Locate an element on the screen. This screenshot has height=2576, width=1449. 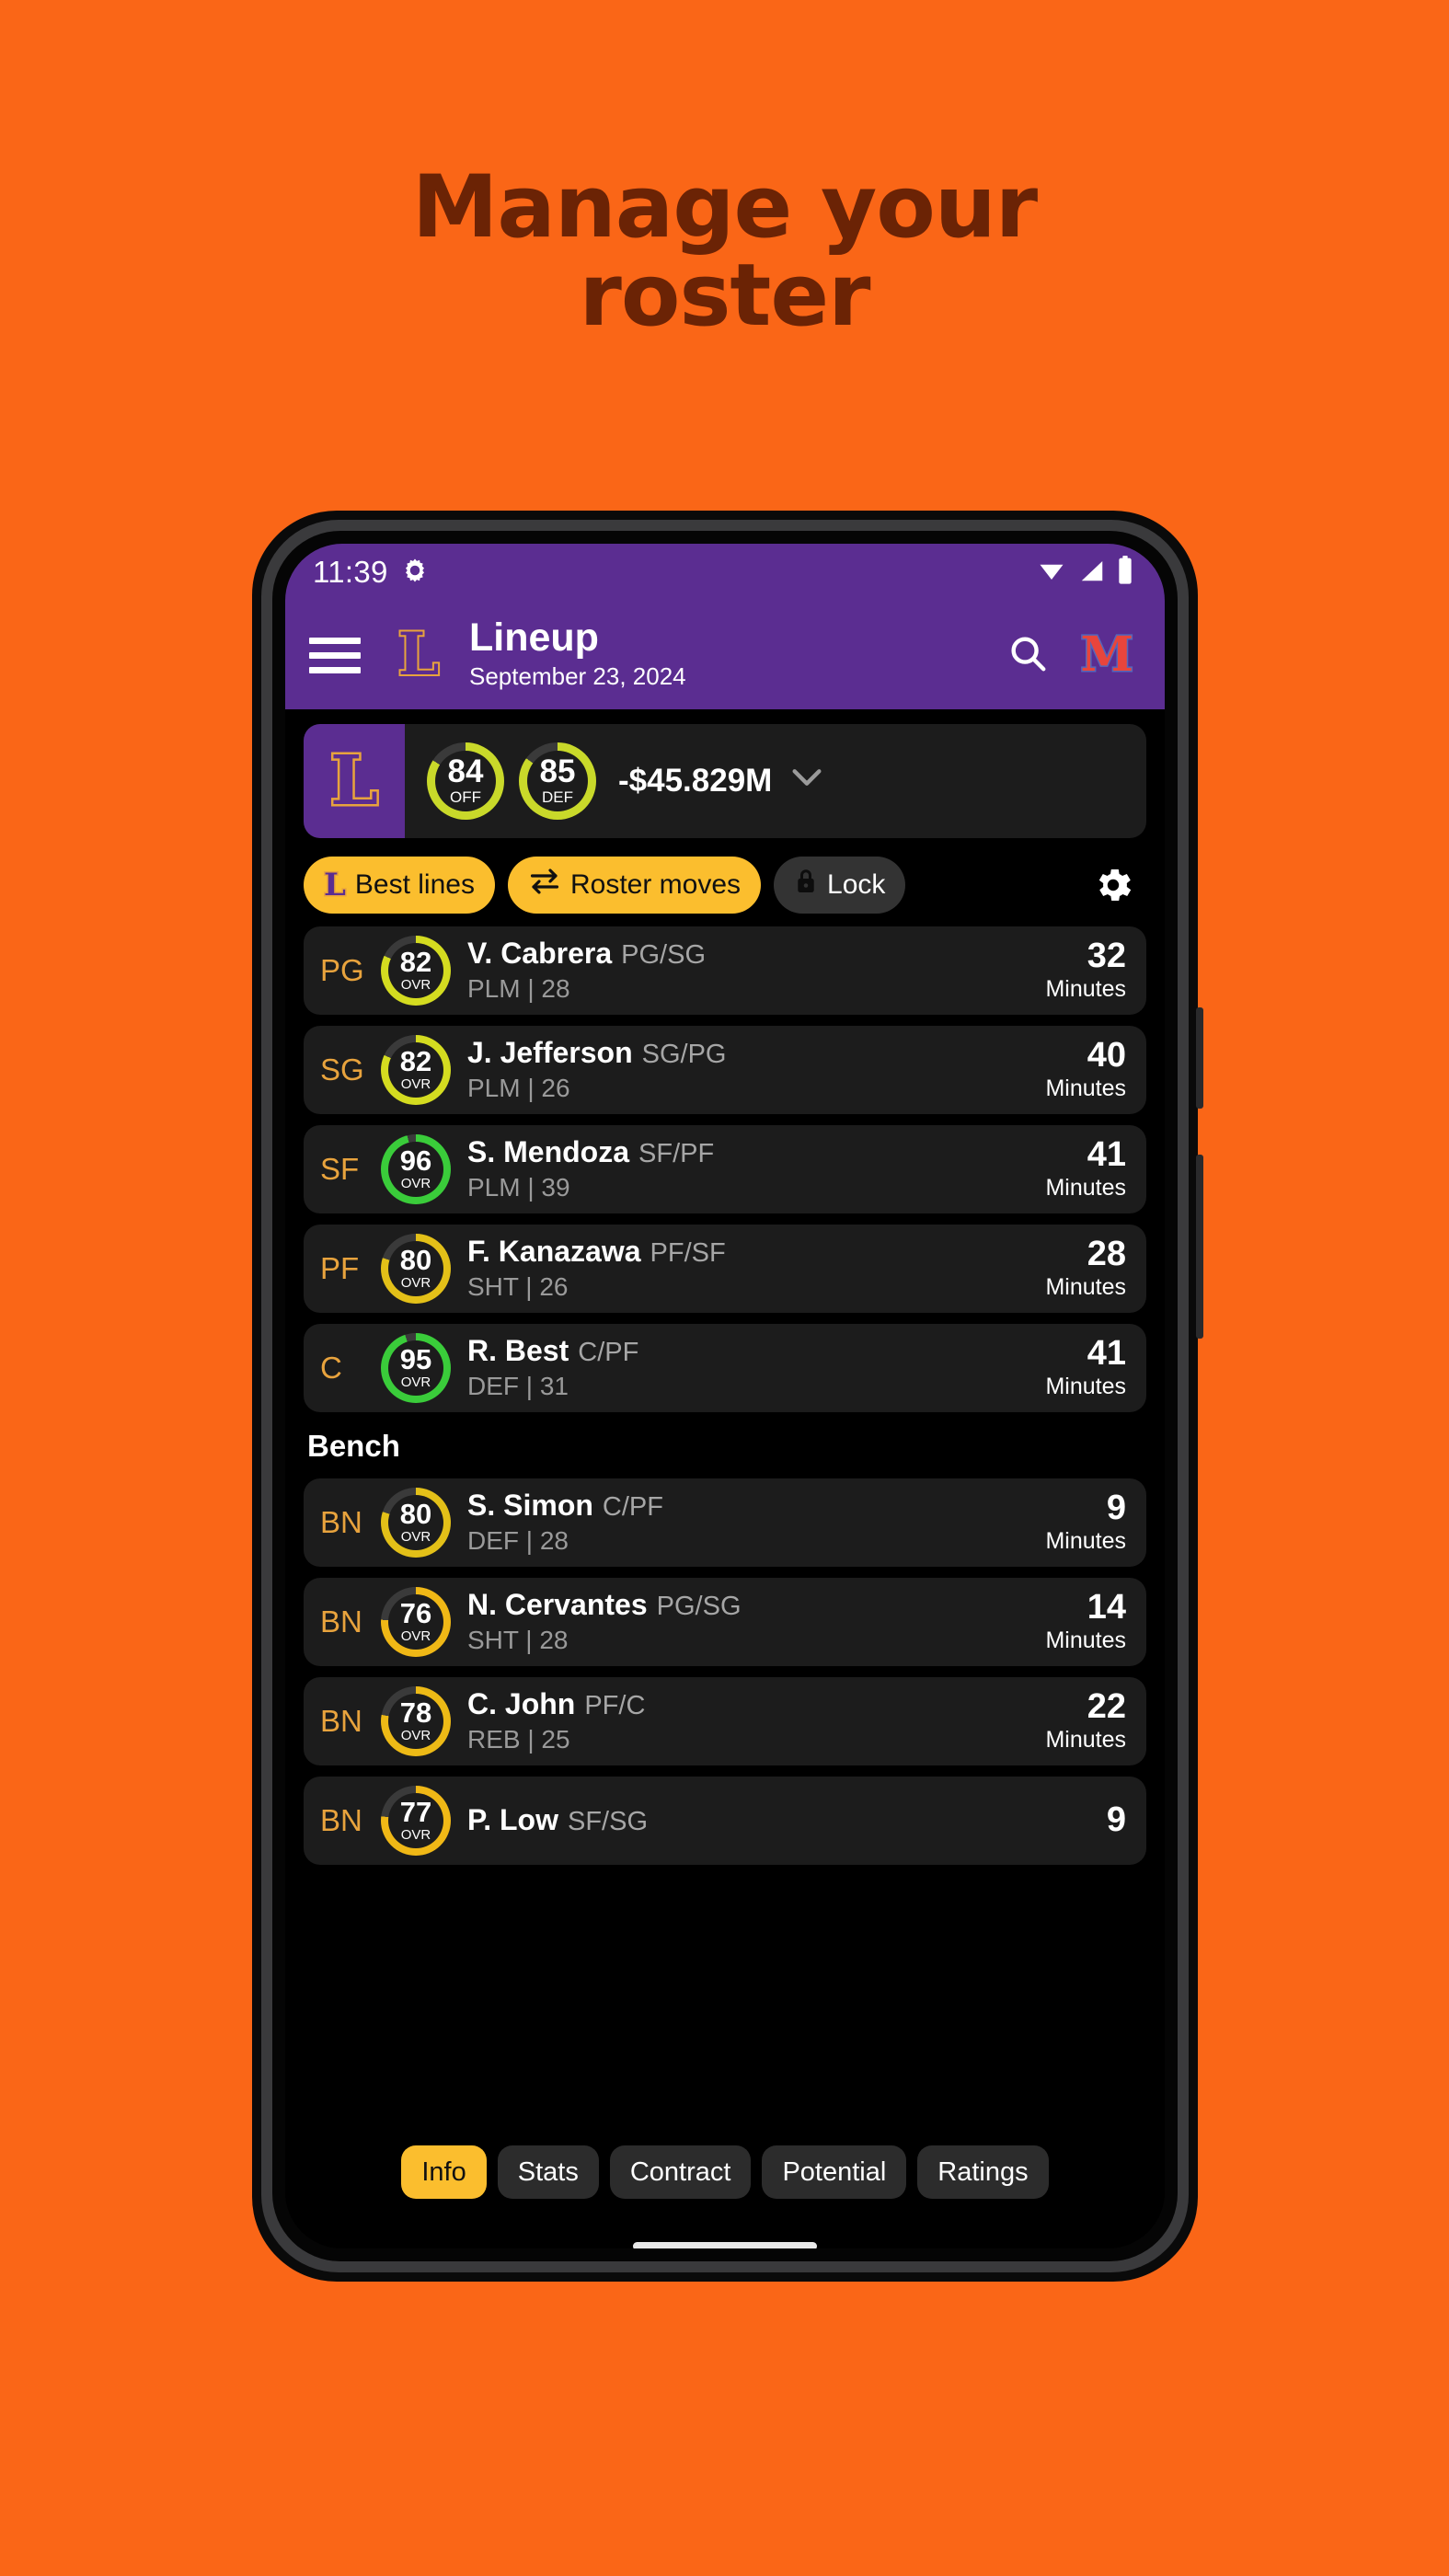
player-minutes: 14 Minutes is located at coordinates (1085, 1621).